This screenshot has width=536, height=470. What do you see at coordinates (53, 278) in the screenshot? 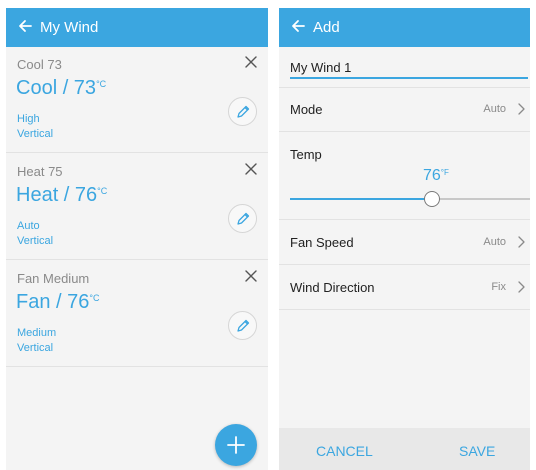
I see `card-name: Fan Medium` at bounding box center [53, 278].